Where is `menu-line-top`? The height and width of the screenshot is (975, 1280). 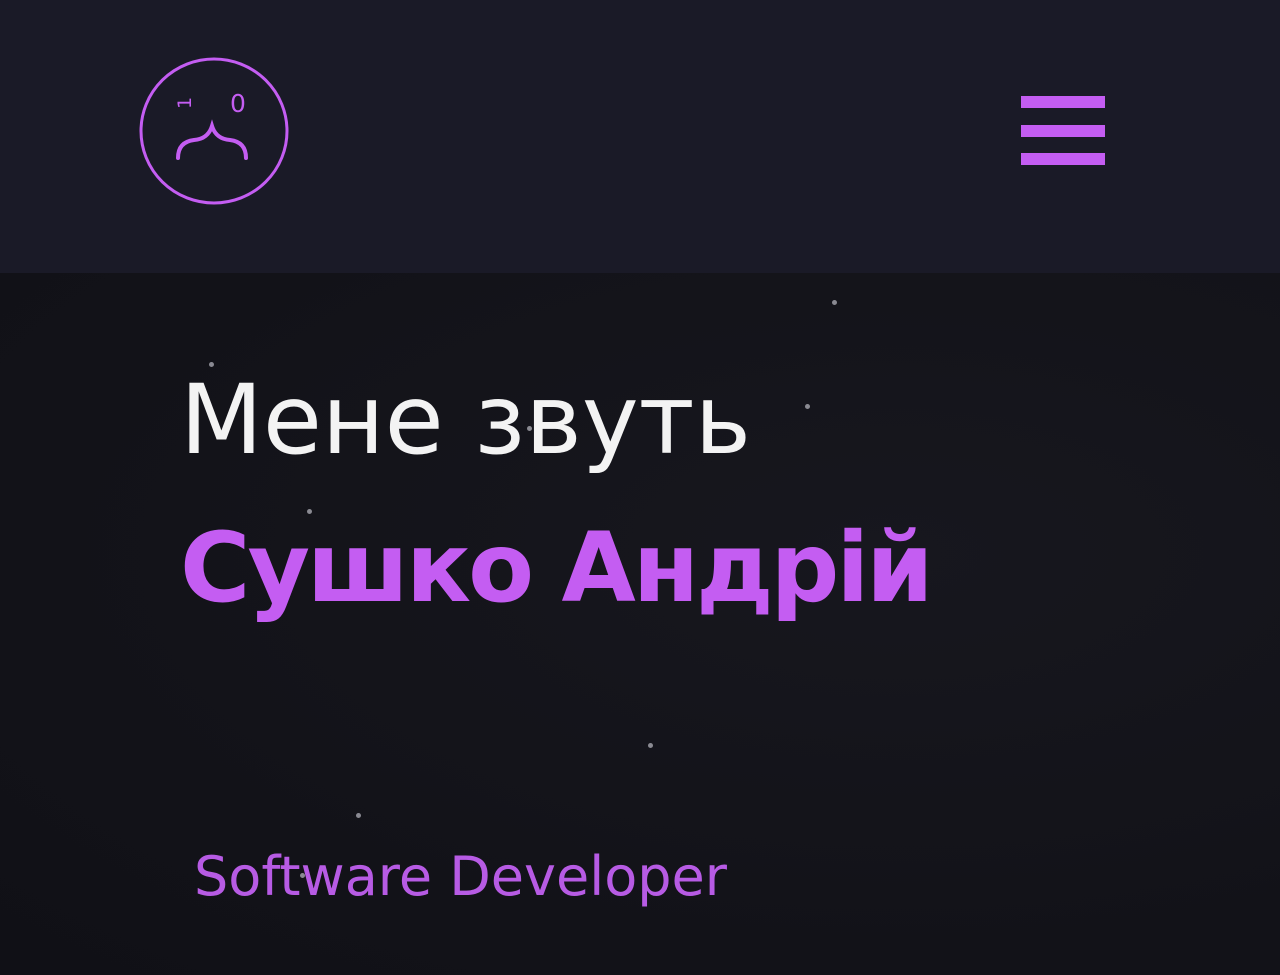
menu-line-top is located at coordinates (1063, 102).